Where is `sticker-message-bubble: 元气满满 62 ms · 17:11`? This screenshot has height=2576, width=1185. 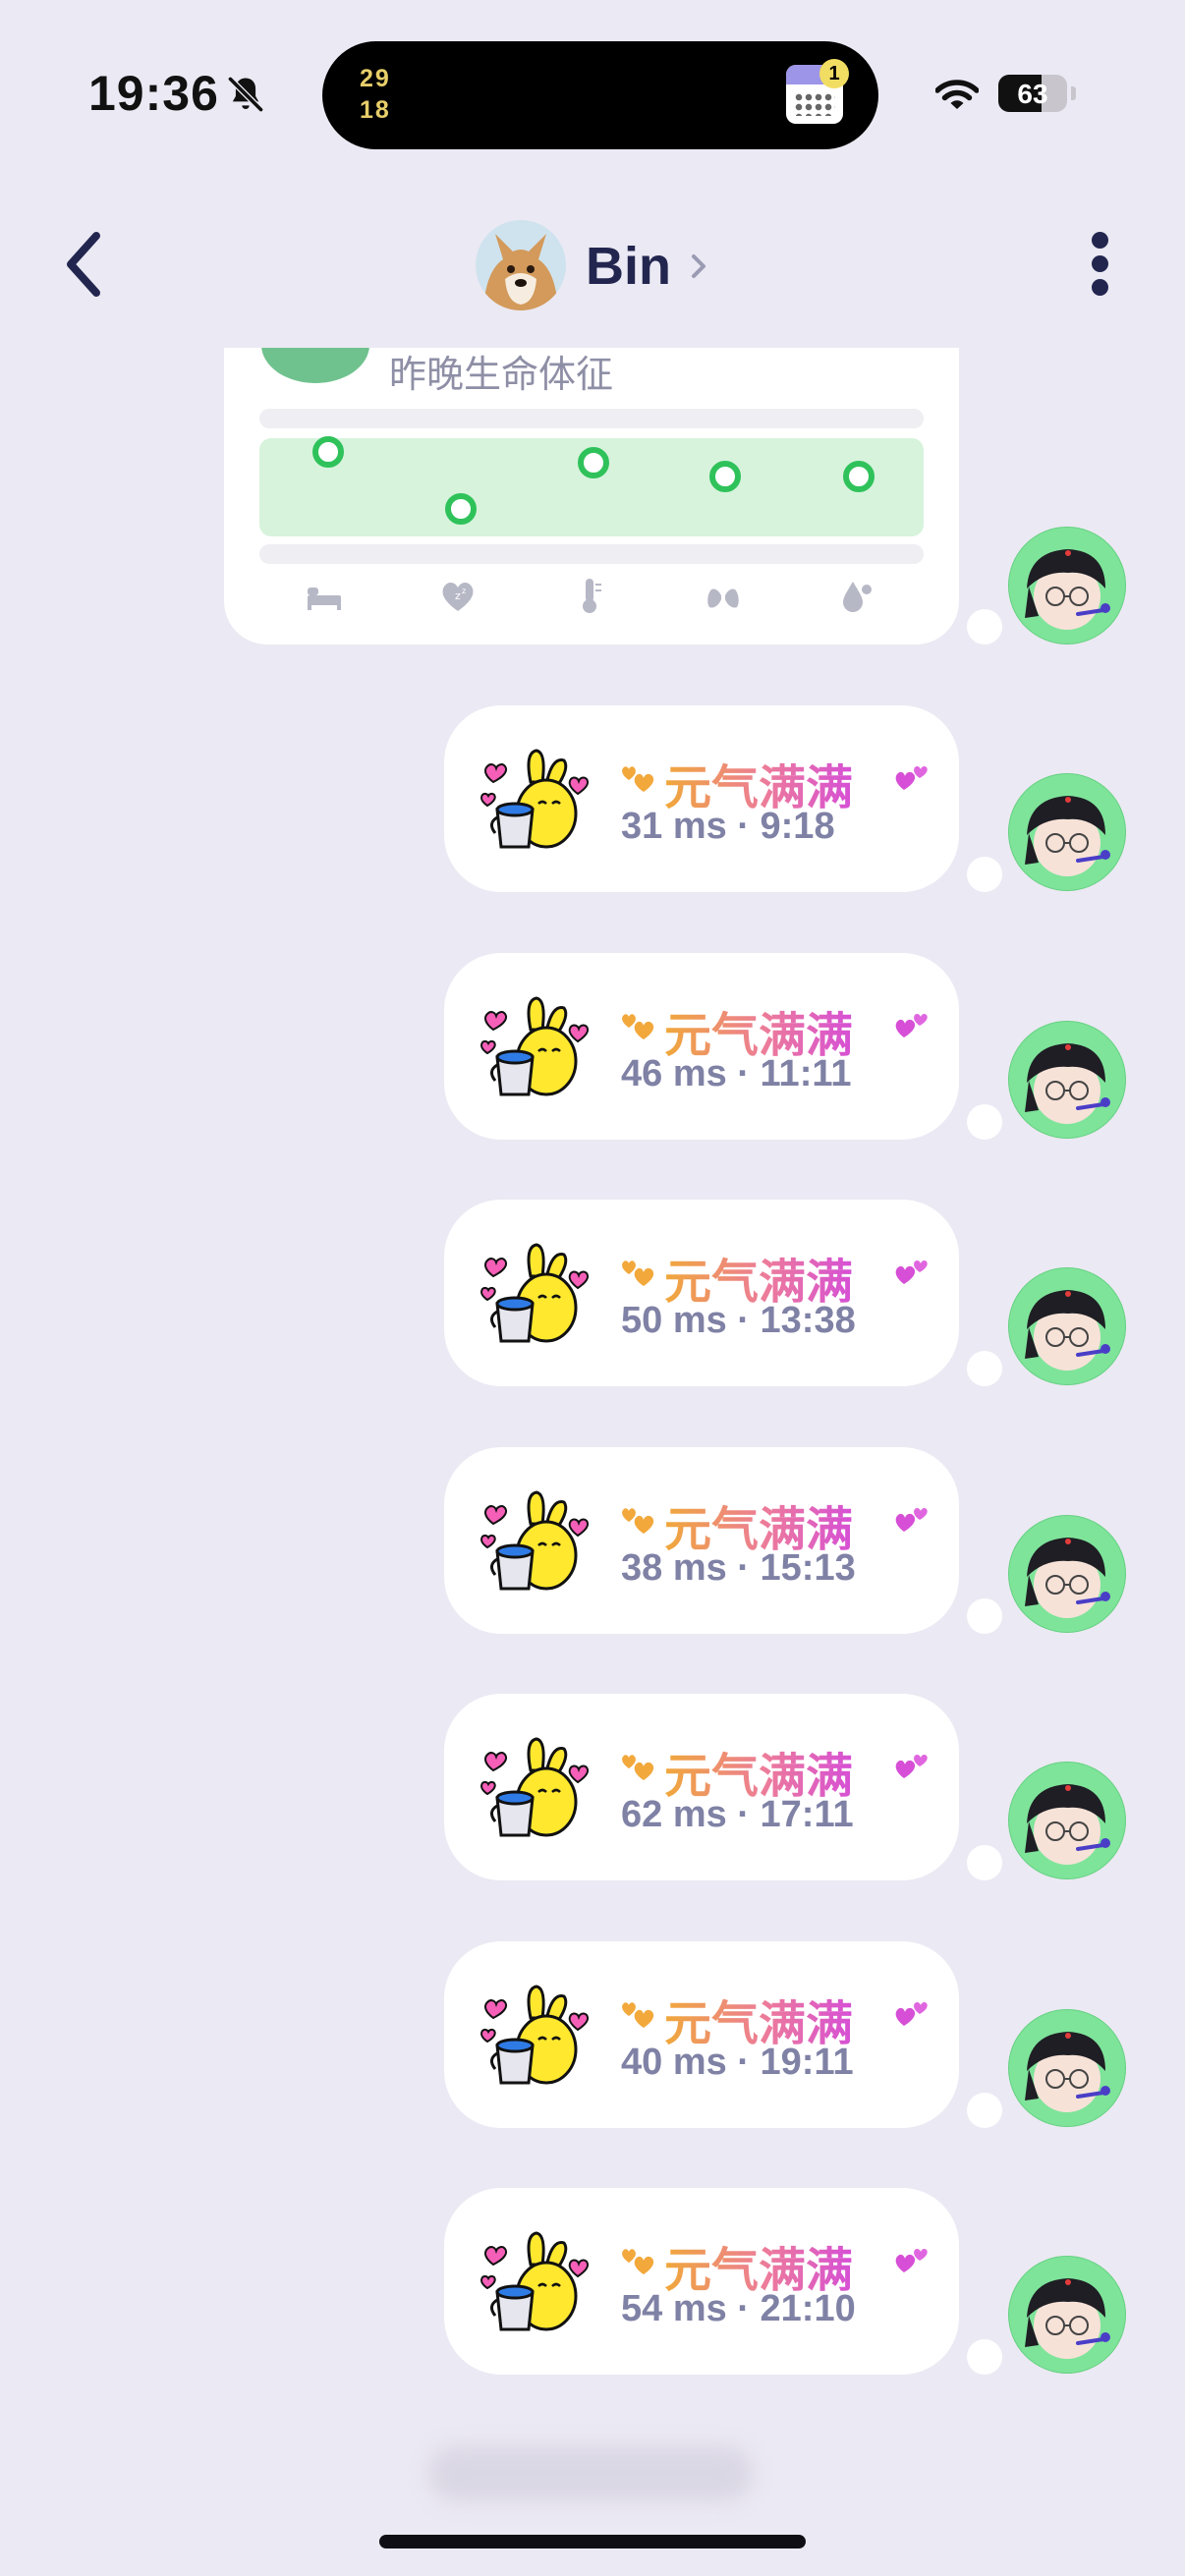
sticker-message-bubble: 元气满满 62 ms · 17:11 is located at coordinates (701, 1787).